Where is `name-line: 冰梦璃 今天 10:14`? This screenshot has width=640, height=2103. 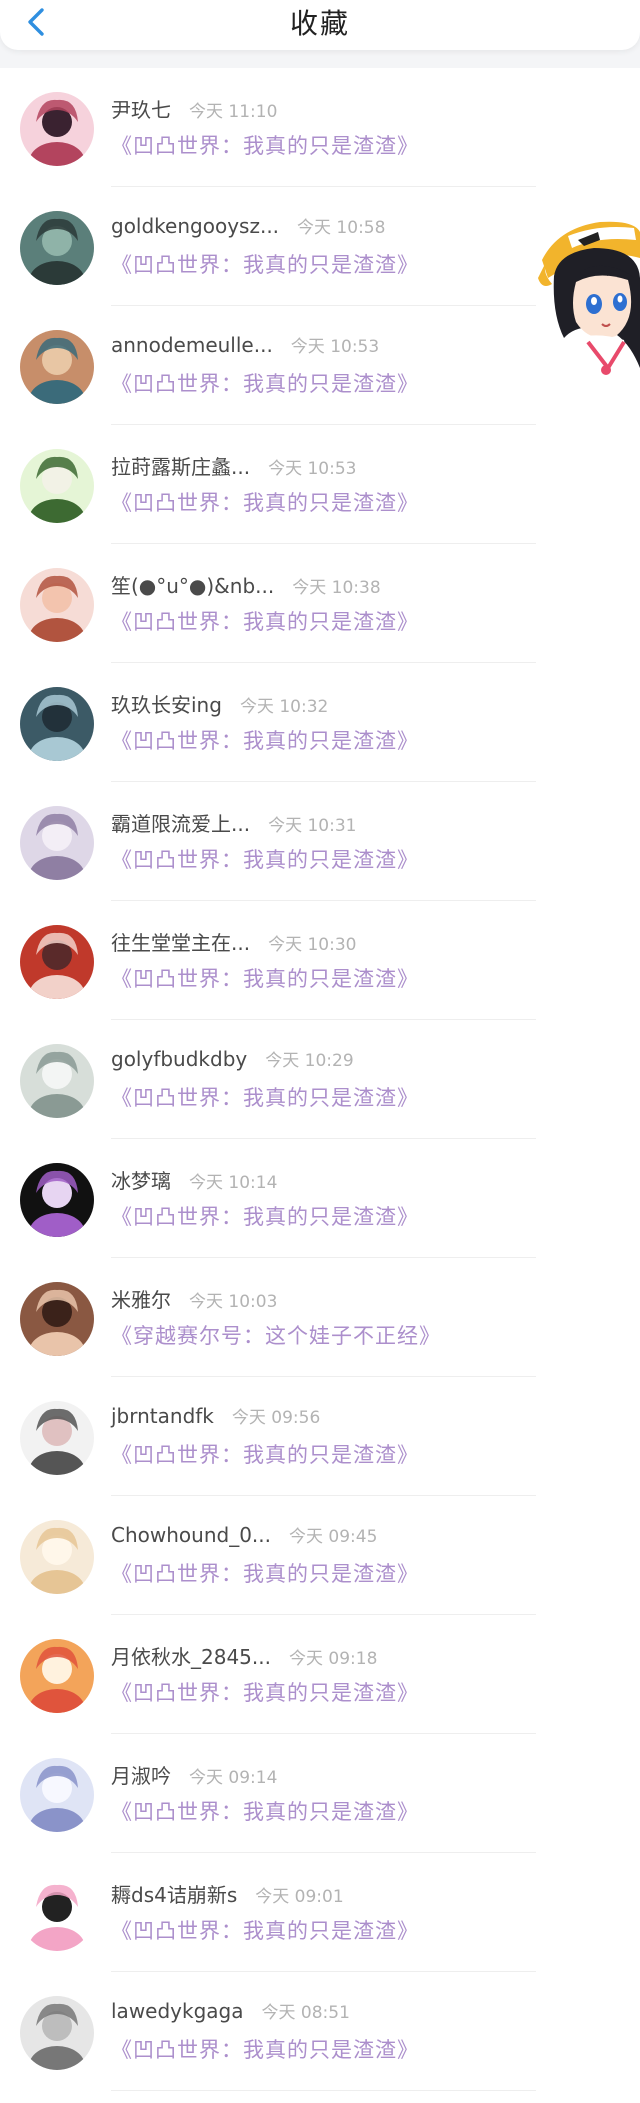
name-line: 冰梦璃 今天 10:14 is located at coordinates (194, 1180).